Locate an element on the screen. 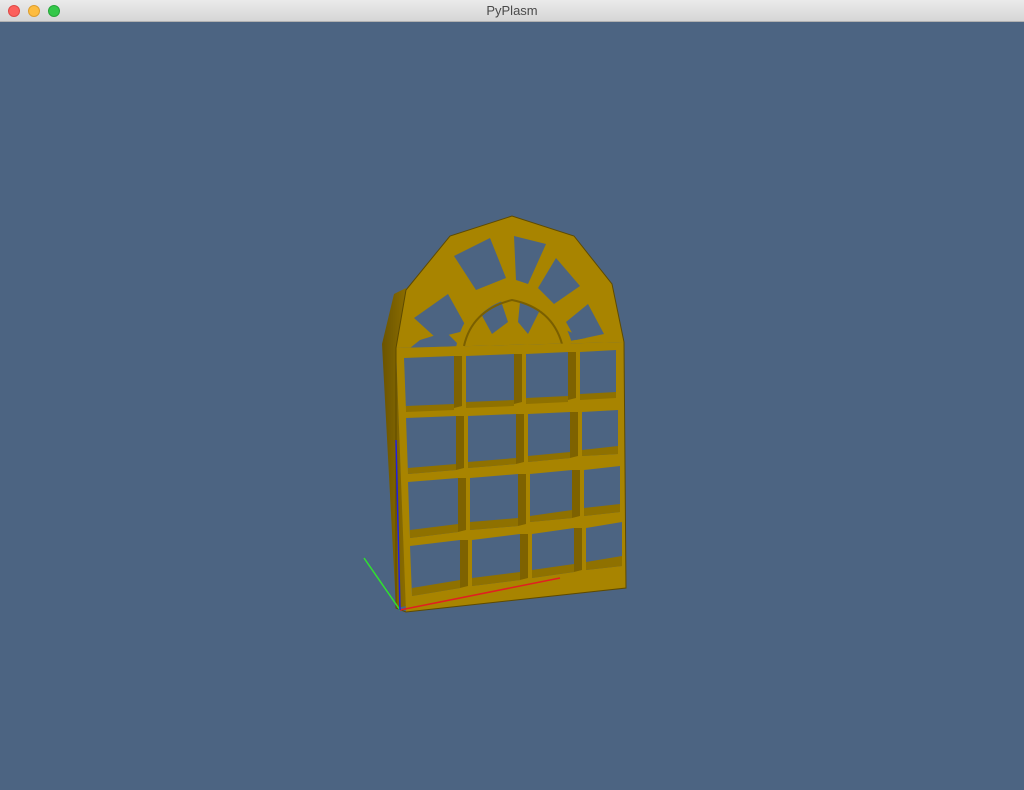  window-title: PyPlasm is located at coordinates (512, 10).